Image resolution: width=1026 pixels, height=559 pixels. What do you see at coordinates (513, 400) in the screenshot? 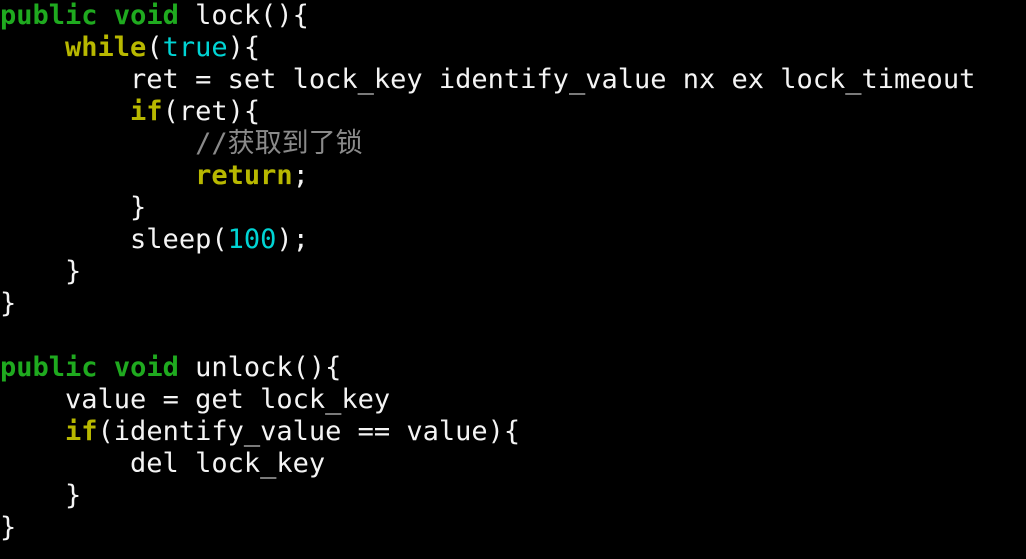
I see `code-line: value = get lock_key` at bounding box center [513, 400].